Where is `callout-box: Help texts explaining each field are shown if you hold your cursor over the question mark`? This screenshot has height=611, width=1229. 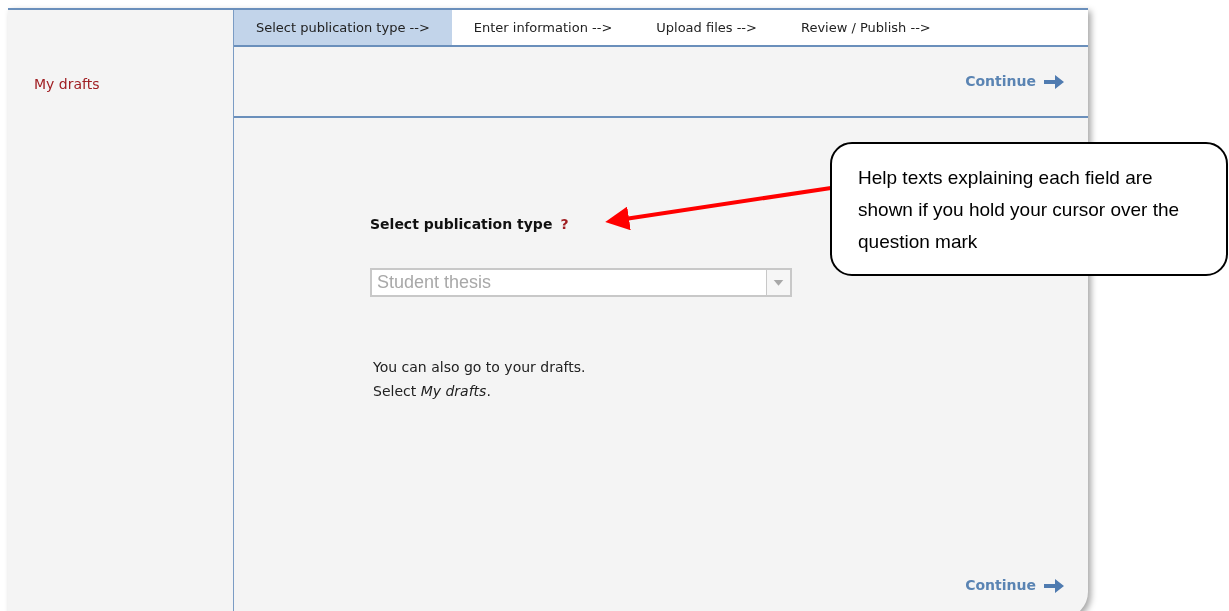 callout-box: Help texts explaining each field are shown if you hold your cursor over the question mark is located at coordinates (1029, 209).